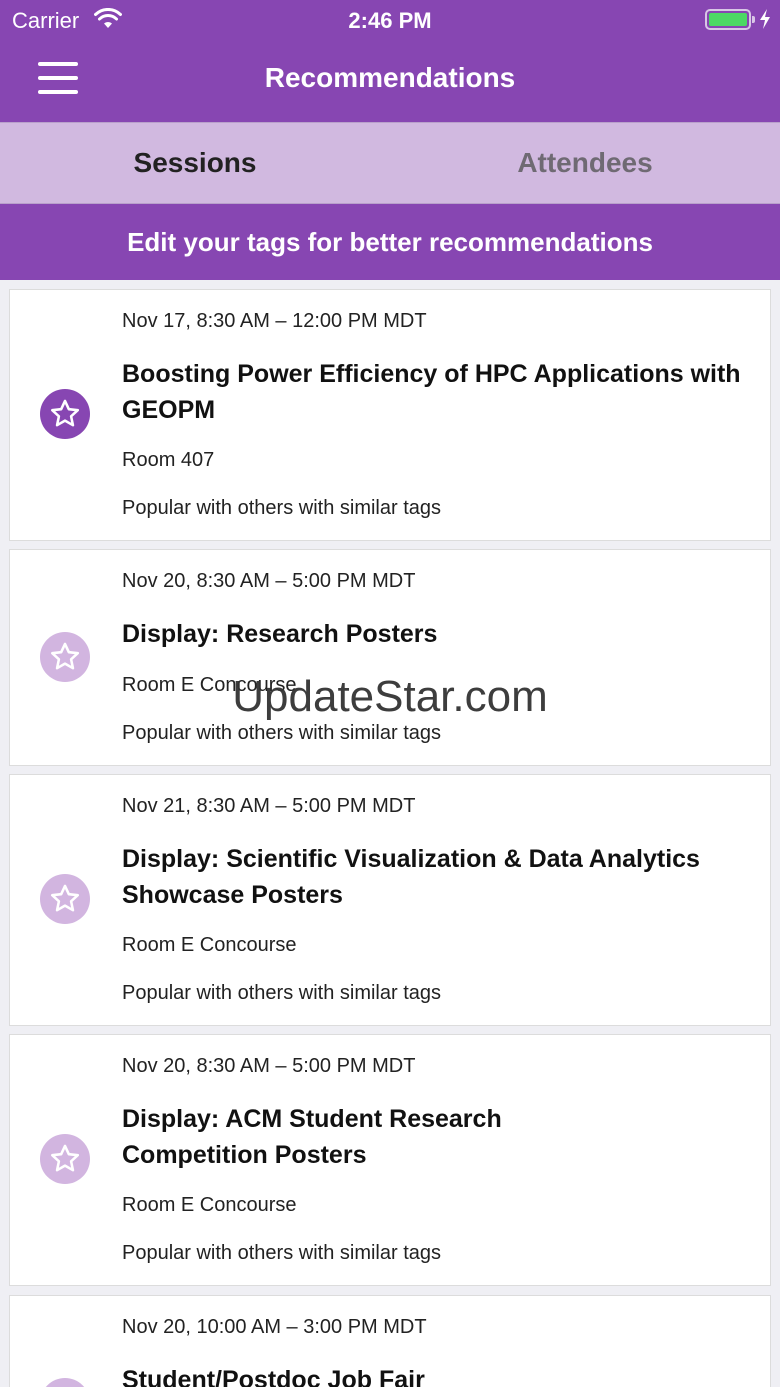  What do you see at coordinates (195, 163) in the screenshot?
I see `tab-sessions: Sessions` at bounding box center [195, 163].